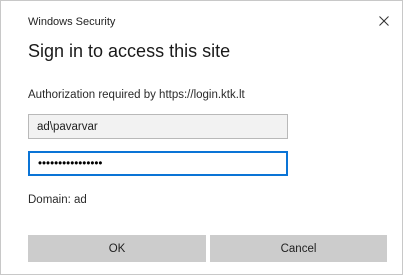 Image resolution: width=403 pixels, height=275 pixels. Describe the element at coordinates (158, 126) in the screenshot. I see `username-input` at that location.